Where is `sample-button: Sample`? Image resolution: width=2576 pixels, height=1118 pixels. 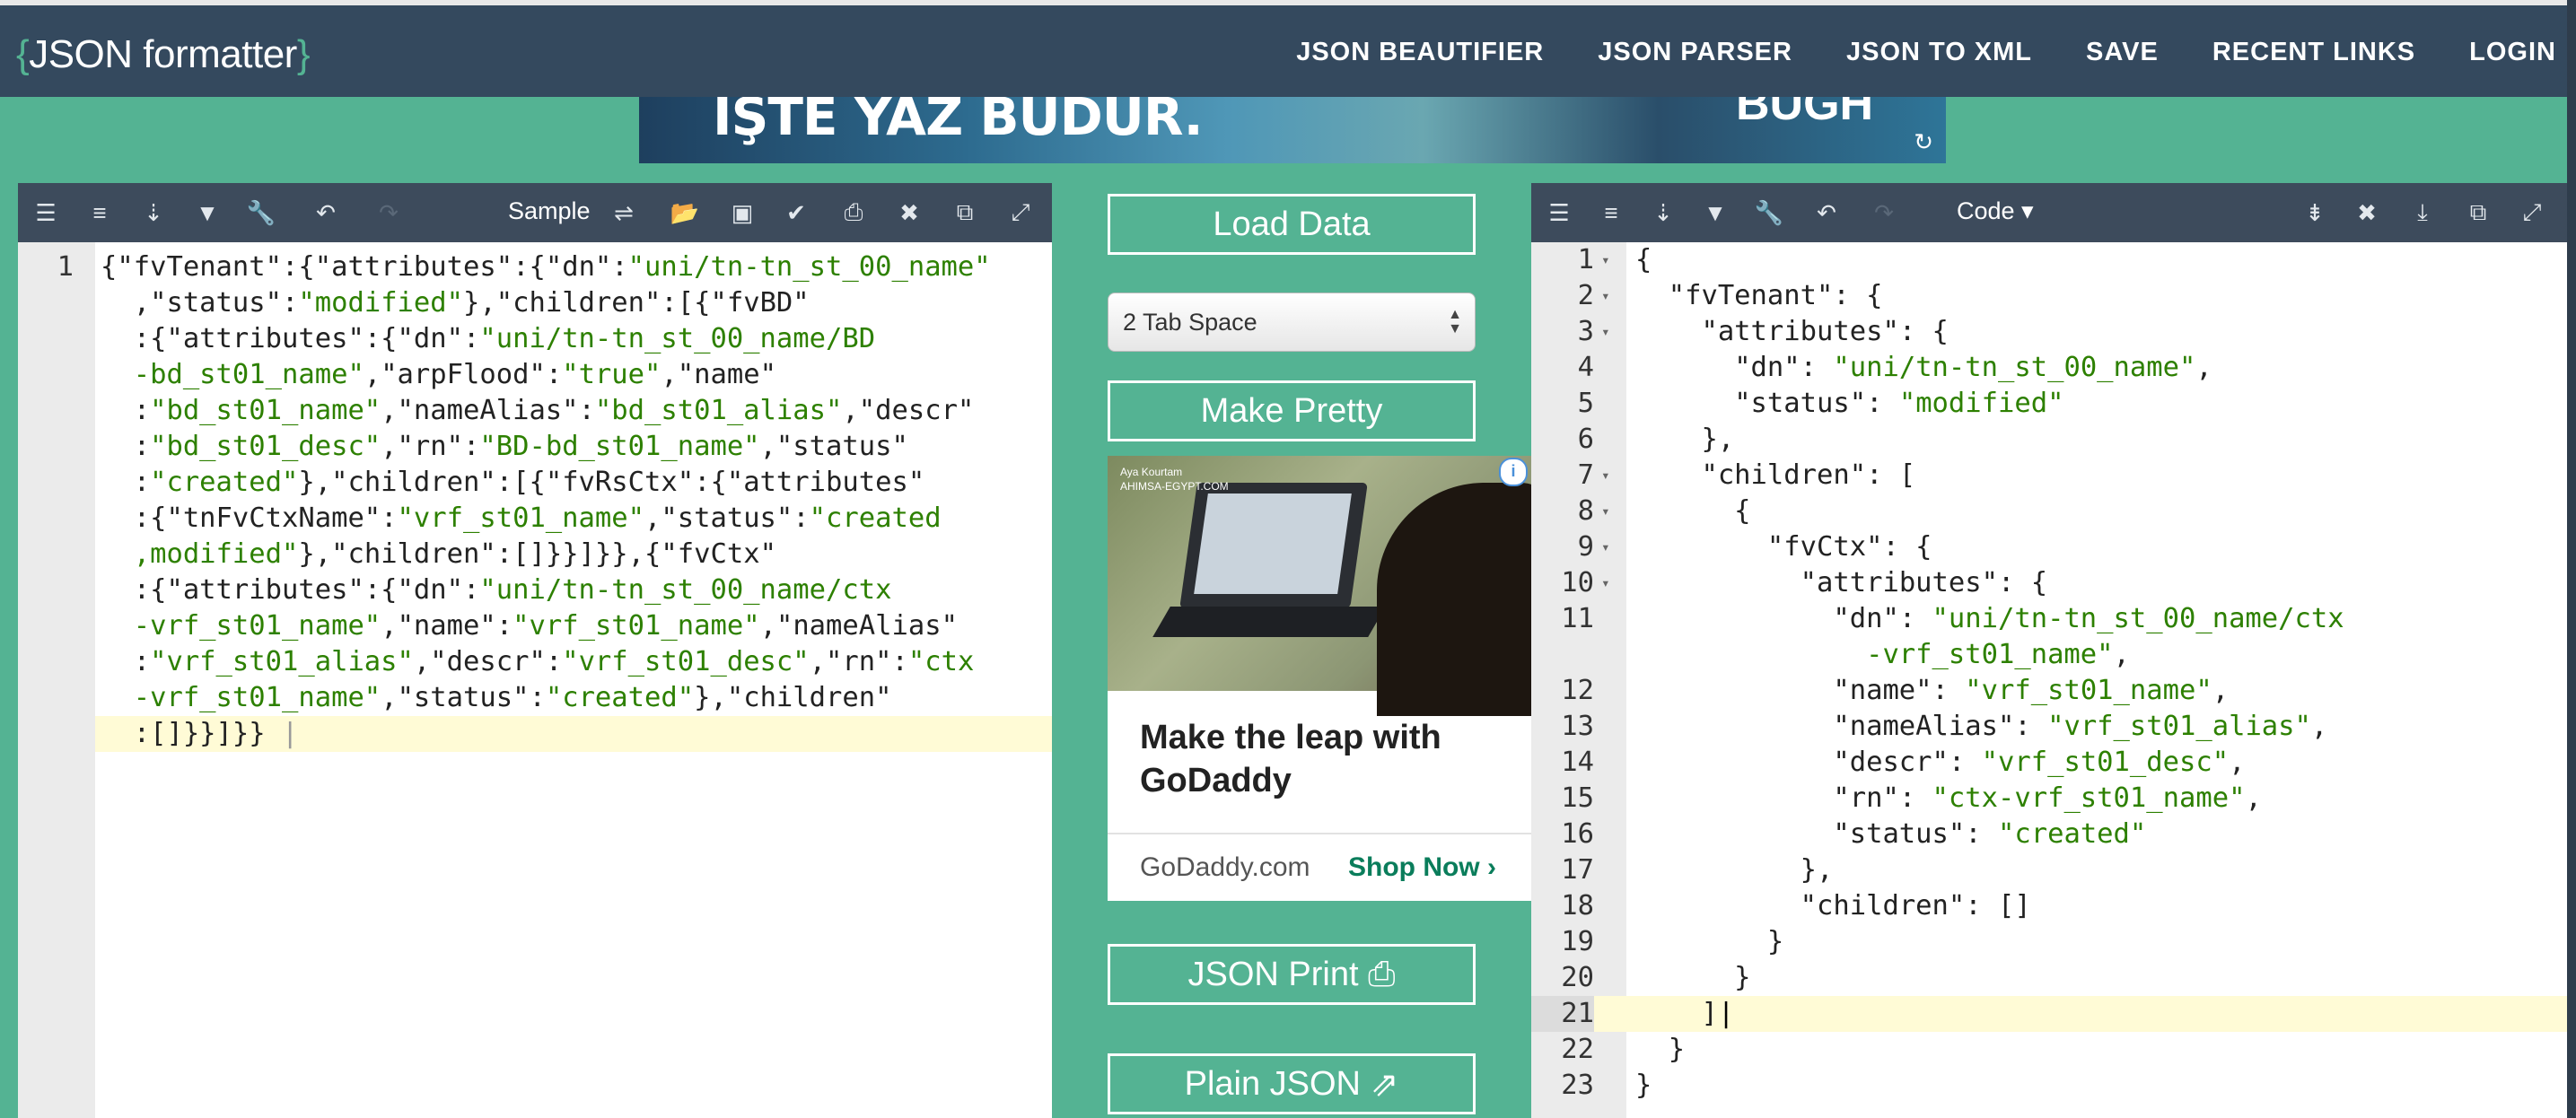 sample-button: Sample is located at coordinates (549, 211).